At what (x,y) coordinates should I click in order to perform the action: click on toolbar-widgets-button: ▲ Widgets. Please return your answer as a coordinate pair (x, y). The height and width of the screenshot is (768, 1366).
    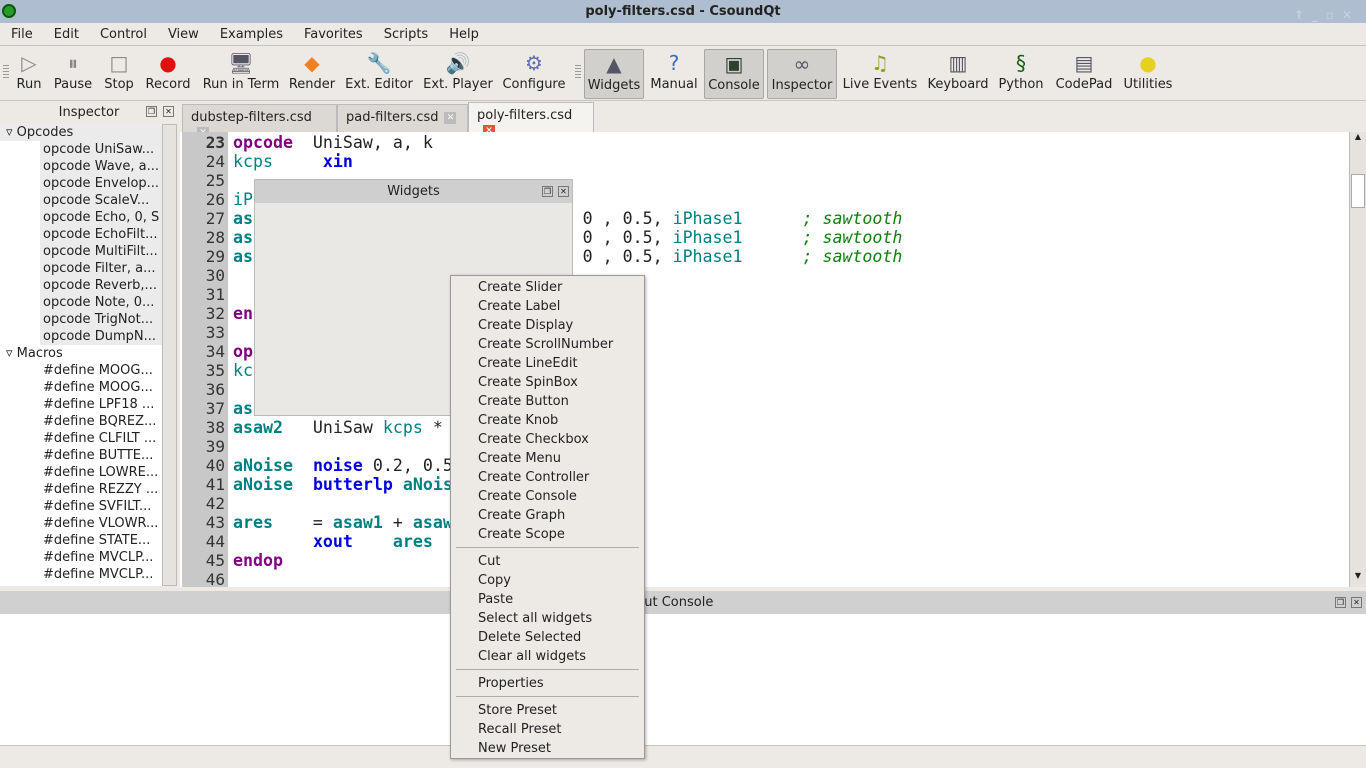
    Looking at the image, I should click on (614, 74).